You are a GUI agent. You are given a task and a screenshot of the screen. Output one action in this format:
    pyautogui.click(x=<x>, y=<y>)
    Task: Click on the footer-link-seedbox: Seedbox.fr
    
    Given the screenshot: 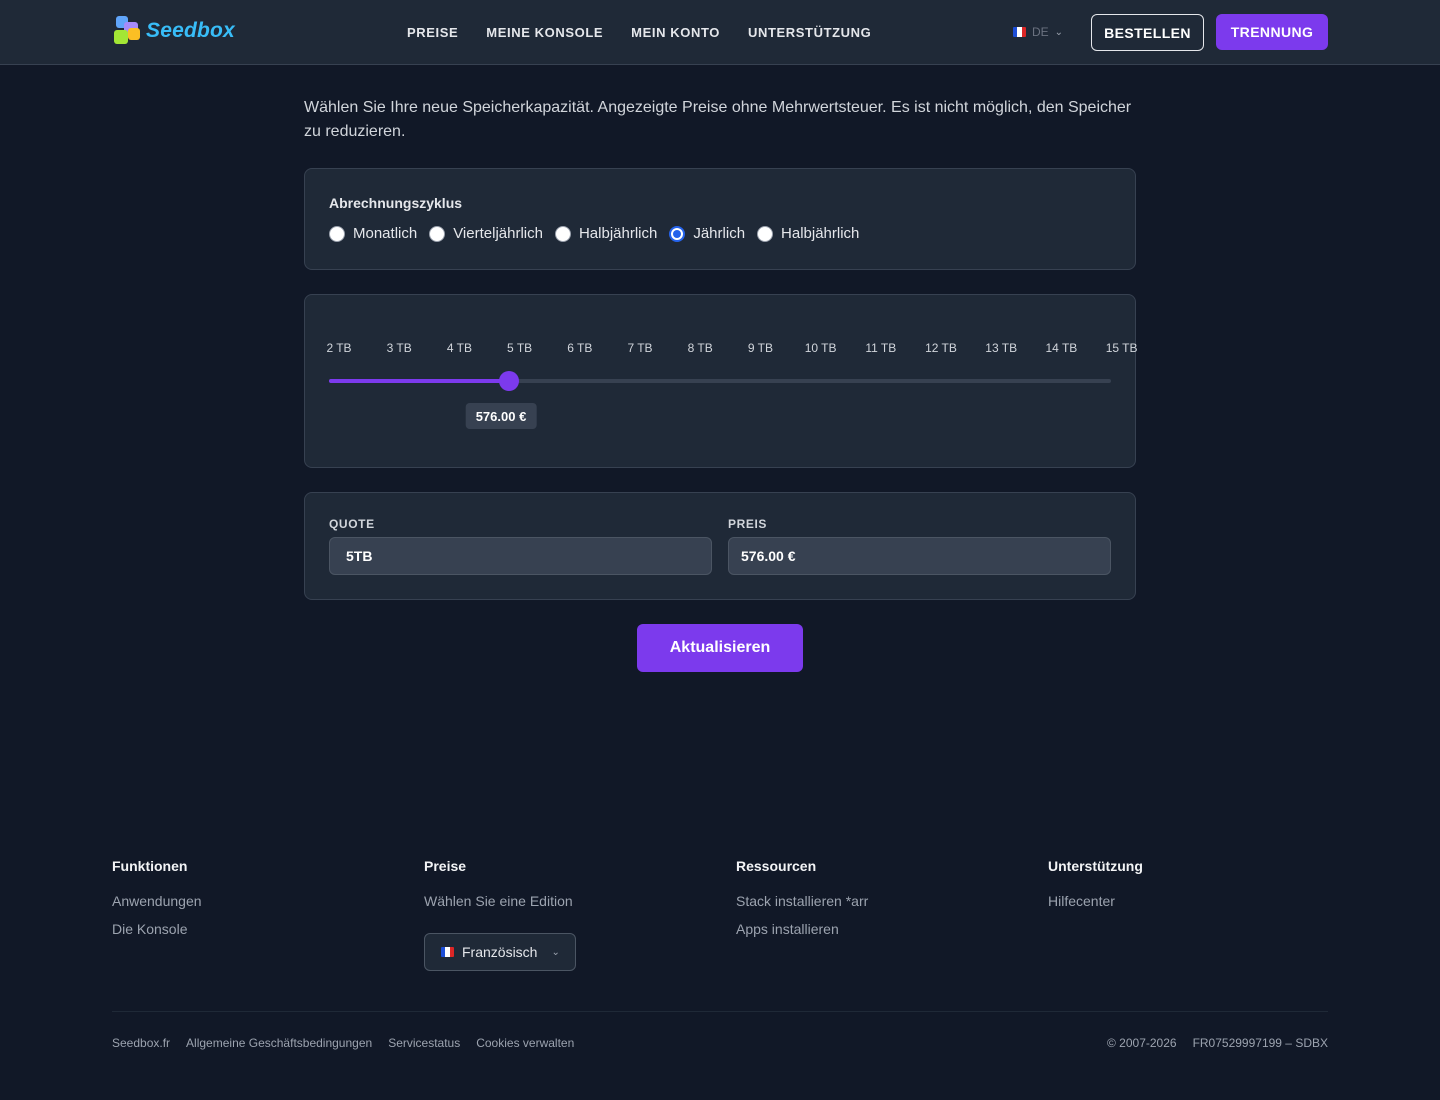 What is the action you would take?
    pyautogui.click(x=141, y=1043)
    